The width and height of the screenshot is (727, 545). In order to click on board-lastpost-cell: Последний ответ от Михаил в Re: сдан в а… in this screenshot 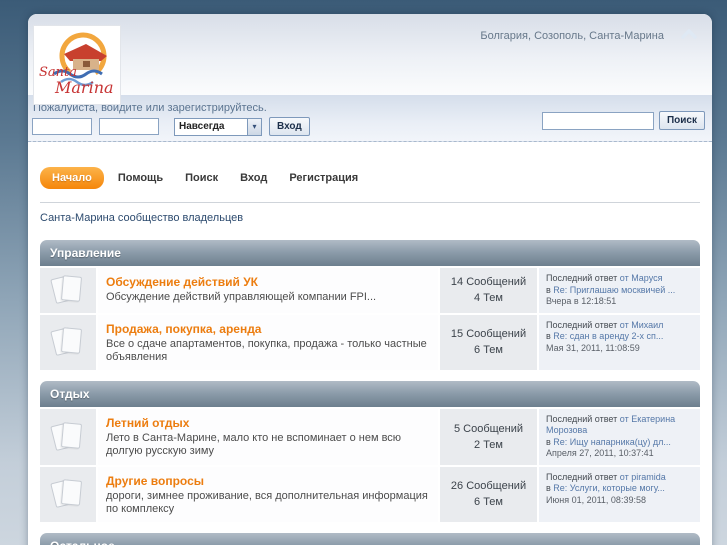, I will do `click(619, 342)`.